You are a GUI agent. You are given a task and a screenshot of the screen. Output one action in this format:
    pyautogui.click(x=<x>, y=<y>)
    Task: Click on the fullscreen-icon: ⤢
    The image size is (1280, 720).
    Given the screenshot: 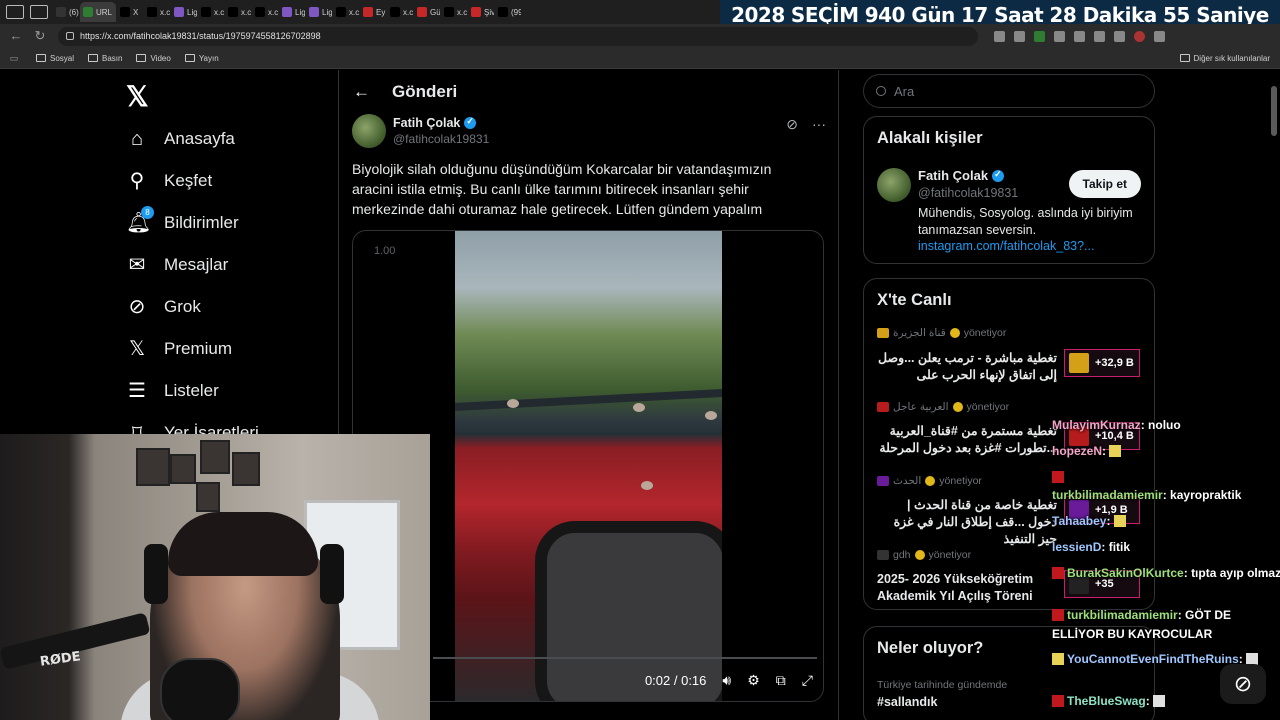 What is the action you would take?
    pyautogui.click(x=807, y=680)
    